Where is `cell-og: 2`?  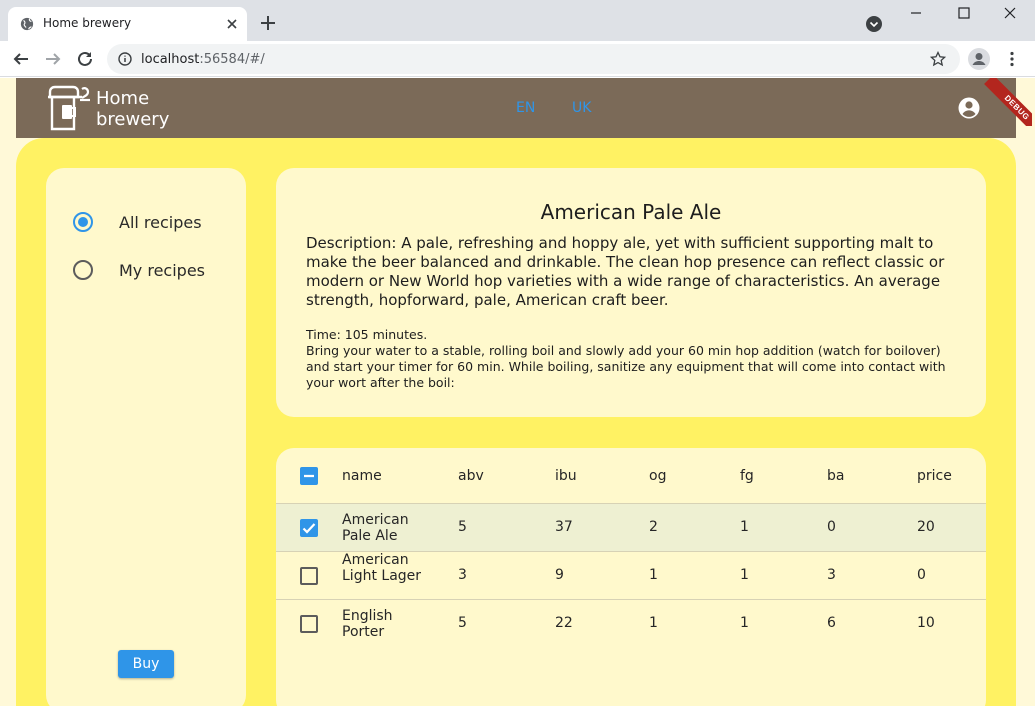 cell-og: 2 is located at coordinates (653, 527).